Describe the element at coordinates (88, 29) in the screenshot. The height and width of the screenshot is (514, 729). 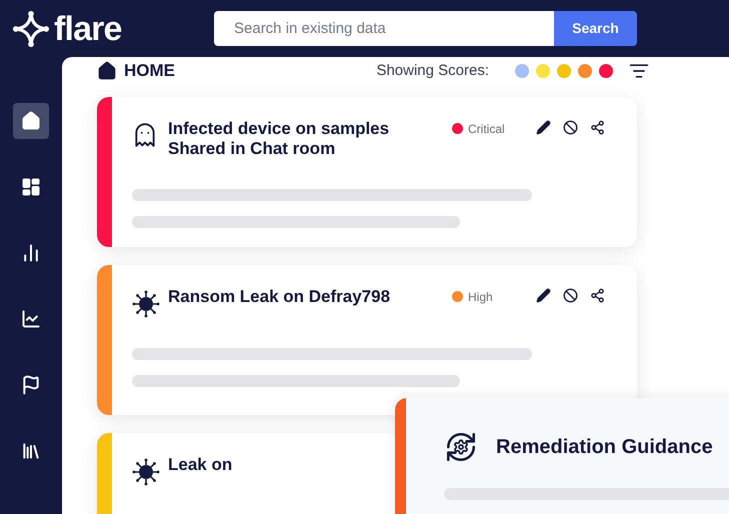
I see `brand-name: flare` at that location.